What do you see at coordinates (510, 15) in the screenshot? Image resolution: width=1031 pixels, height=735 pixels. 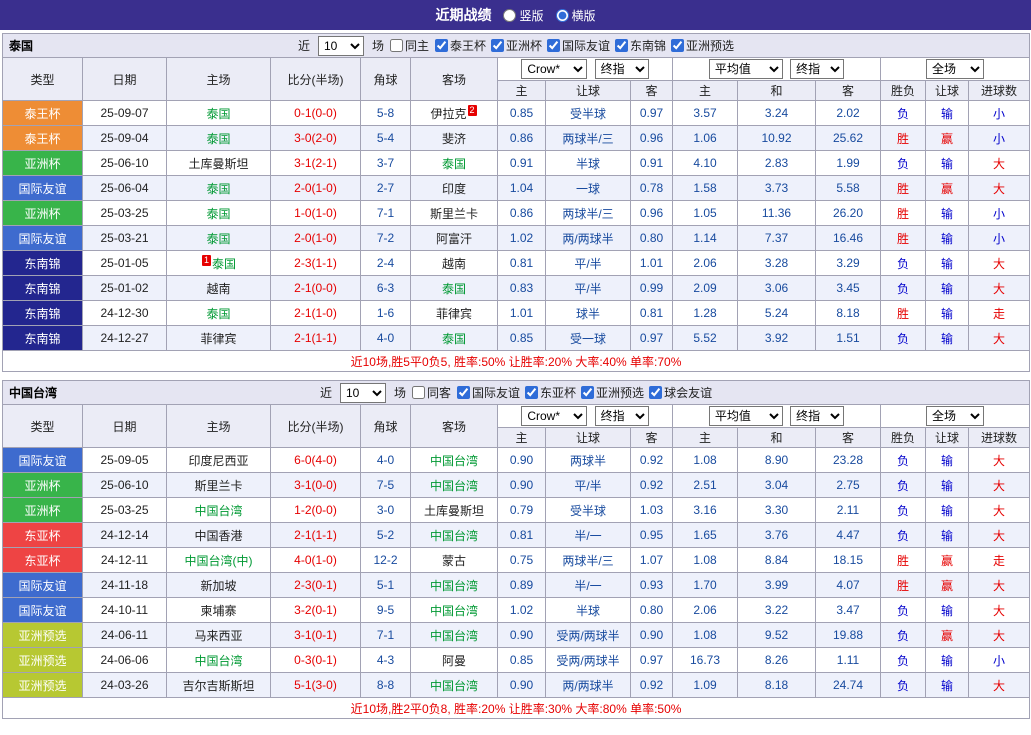 I see `layout-radio-vertical` at bounding box center [510, 15].